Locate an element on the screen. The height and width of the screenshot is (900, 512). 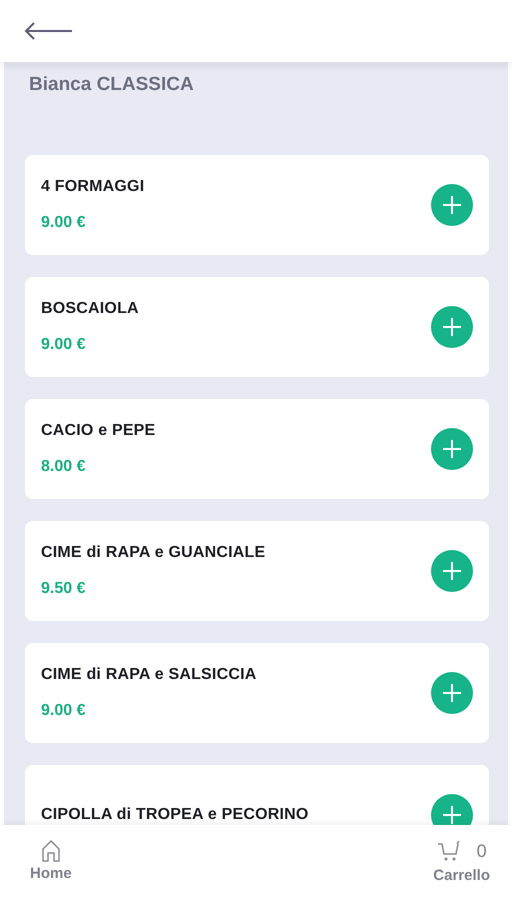
product-card: BOSCAIOLA 9.00 € is located at coordinates (257, 326).